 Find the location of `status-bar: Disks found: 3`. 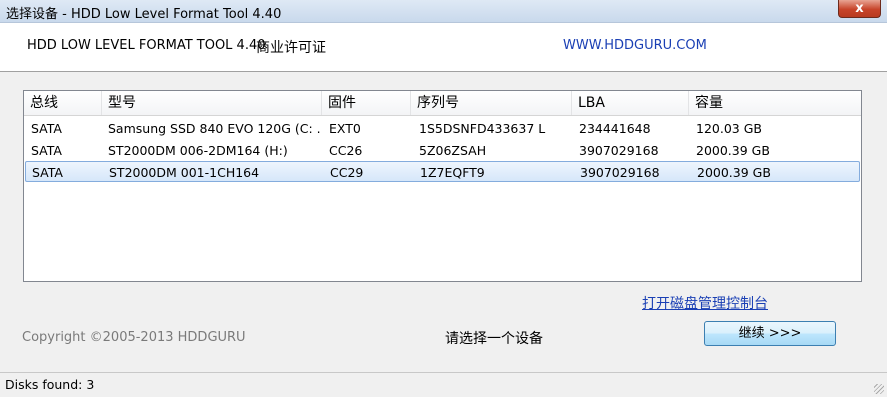

status-bar: Disks found: 3 is located at coordinates (443, 384).